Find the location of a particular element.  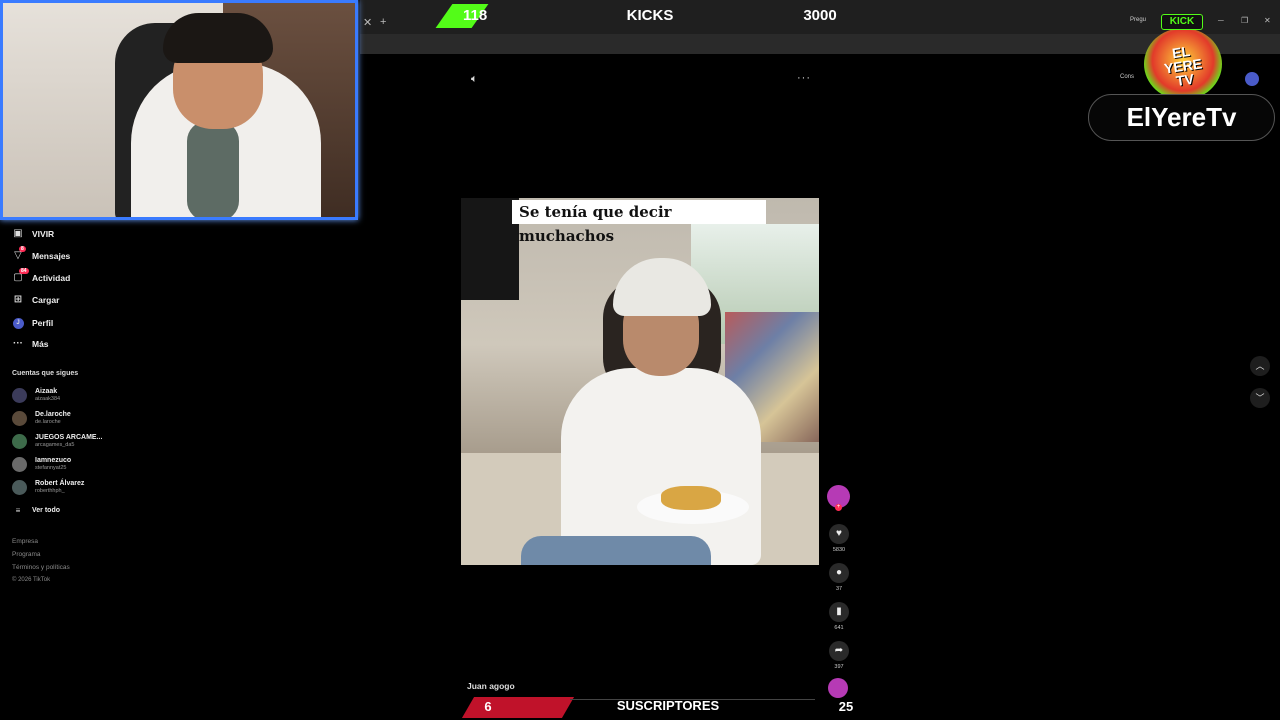

video-food is located at coordinates (691, 498).